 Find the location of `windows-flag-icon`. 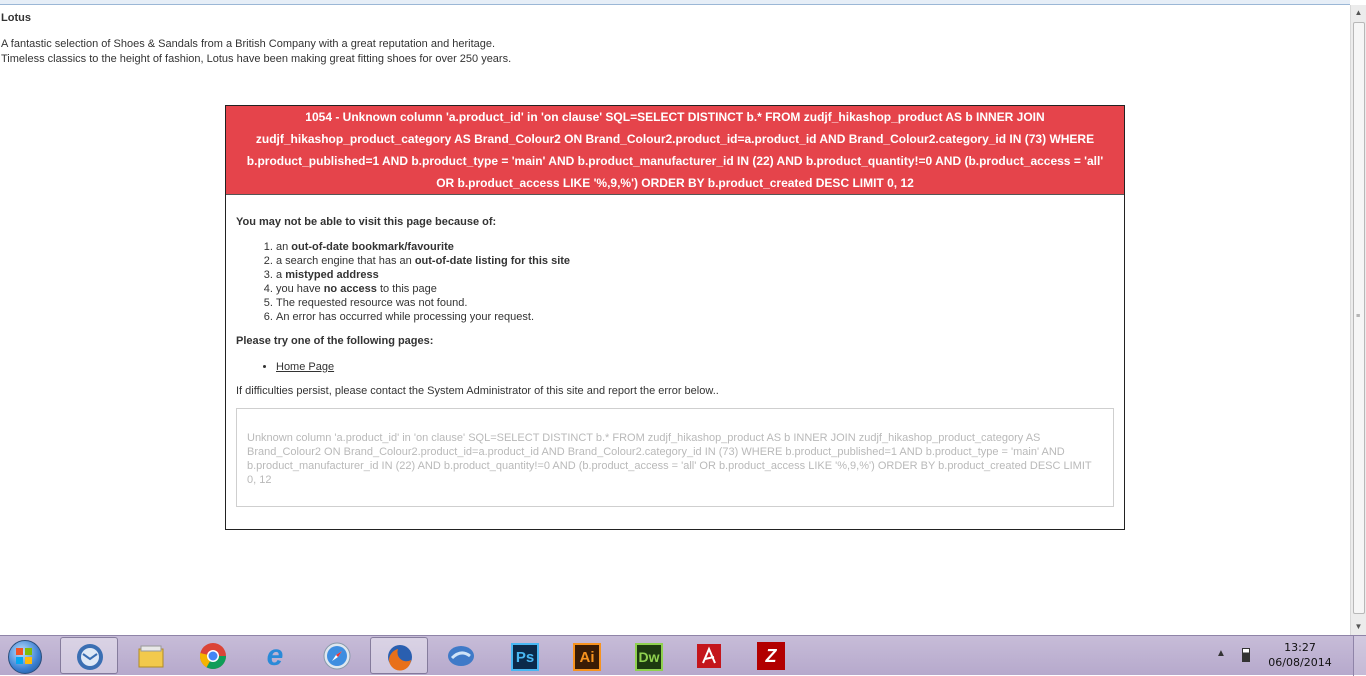

windows-flag-icon is located at coordinates (24, 656).